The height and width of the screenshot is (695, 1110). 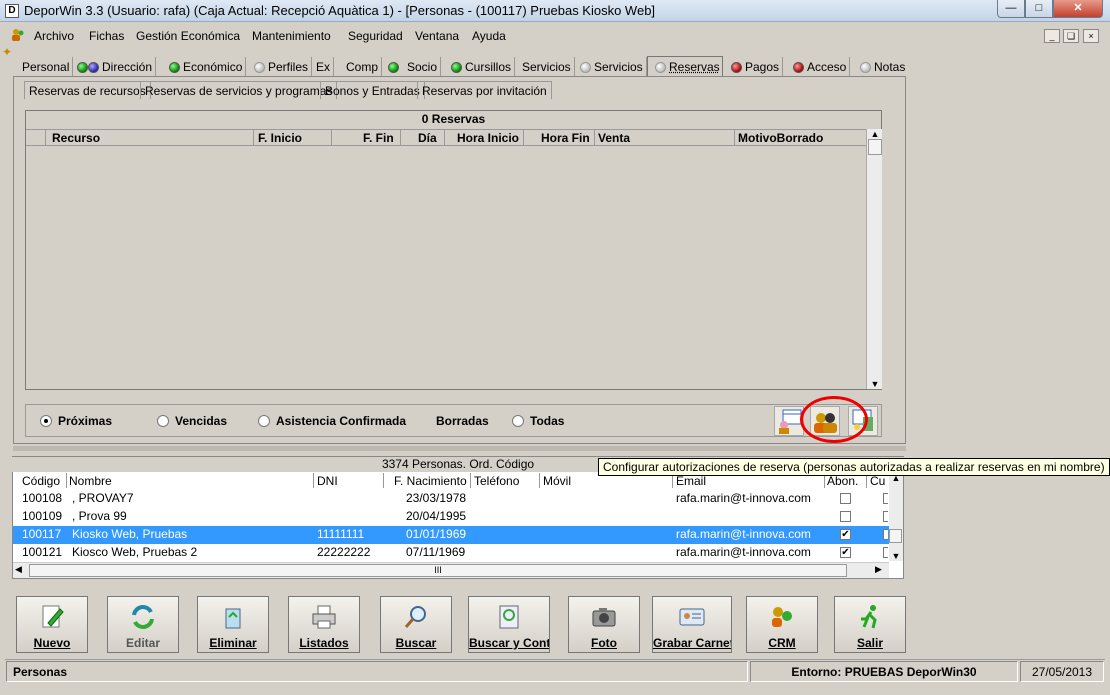 I want to click on menu-archivo: Archivo, so click(x=54, y=36).